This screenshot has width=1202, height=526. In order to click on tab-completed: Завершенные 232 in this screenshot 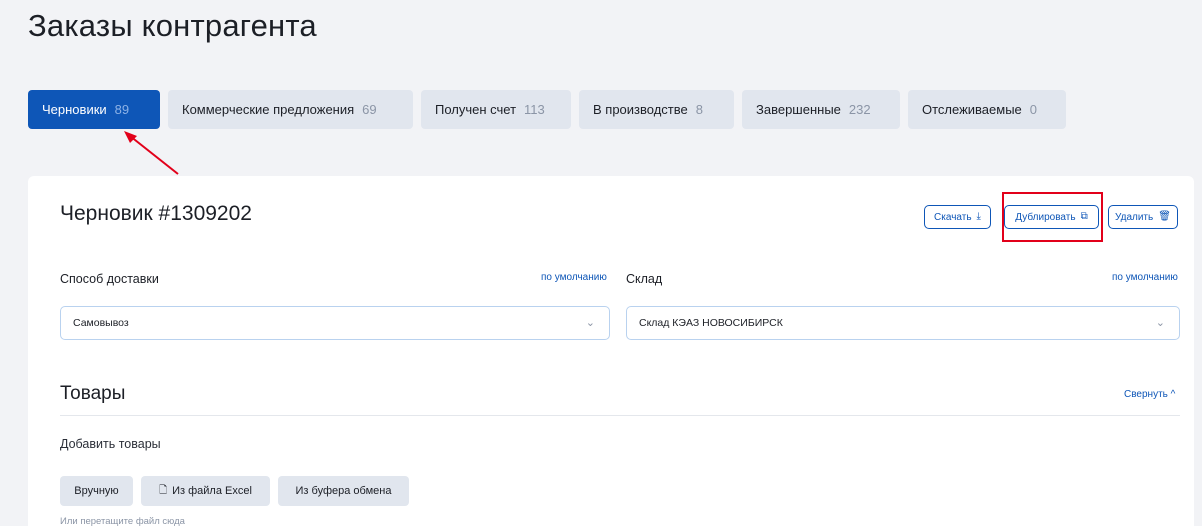, I will do `click(821, 109)`.